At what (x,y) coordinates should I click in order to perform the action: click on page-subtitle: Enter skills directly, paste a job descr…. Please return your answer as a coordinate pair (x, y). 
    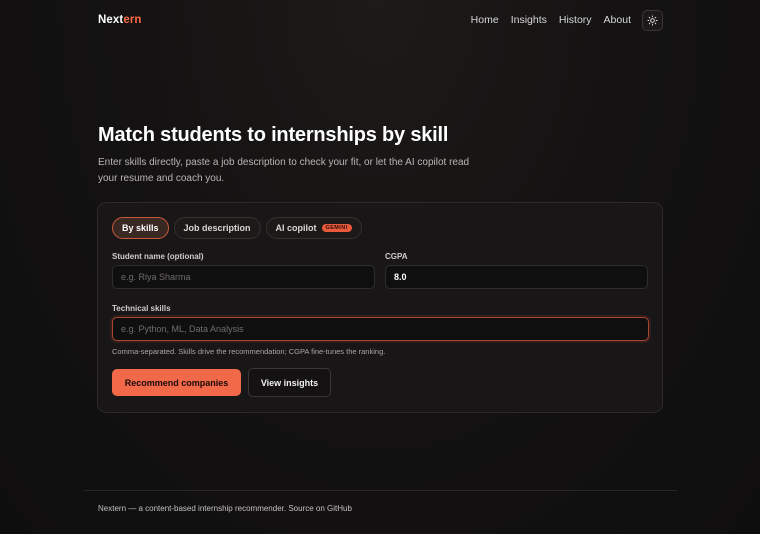
    Looking at the image, I should click on (284, 170).